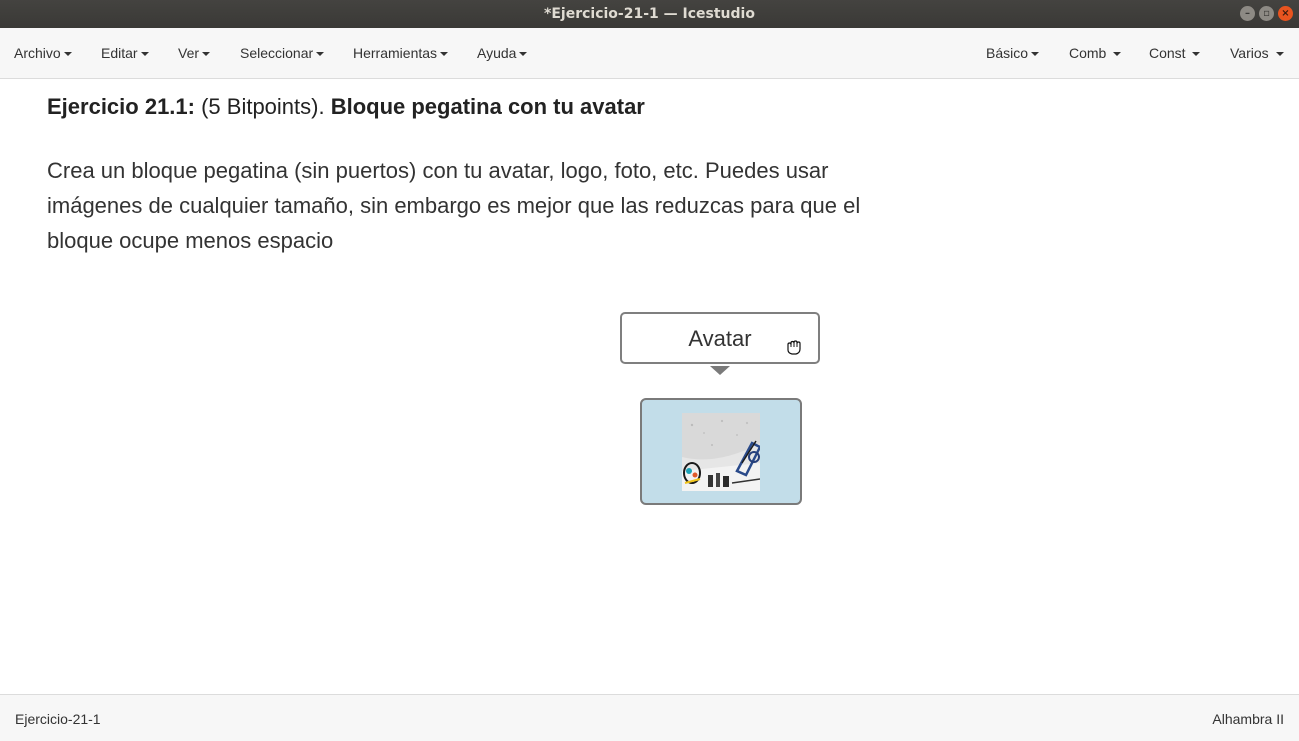  Describe the element at coordinates (1248, 719) in the screenshot. I see `status-board-selector: Alhambra II` at that location.